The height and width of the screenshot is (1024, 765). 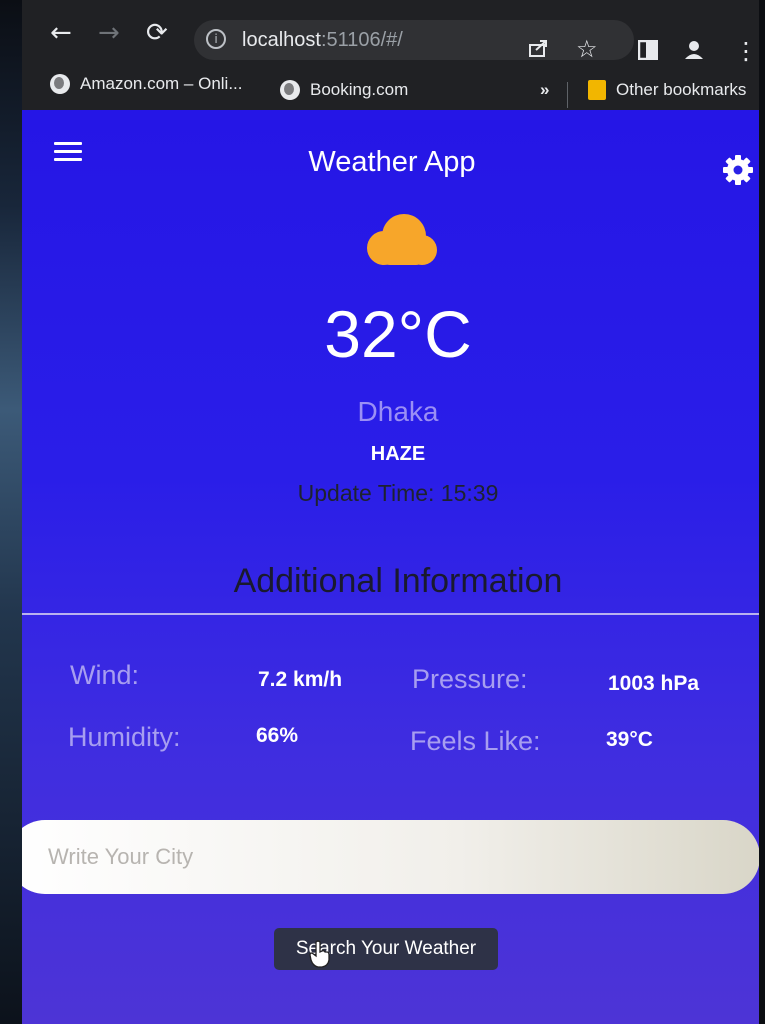 I want to click on address-bar: i localhost:51106/#/, so click(x=414, y=40).